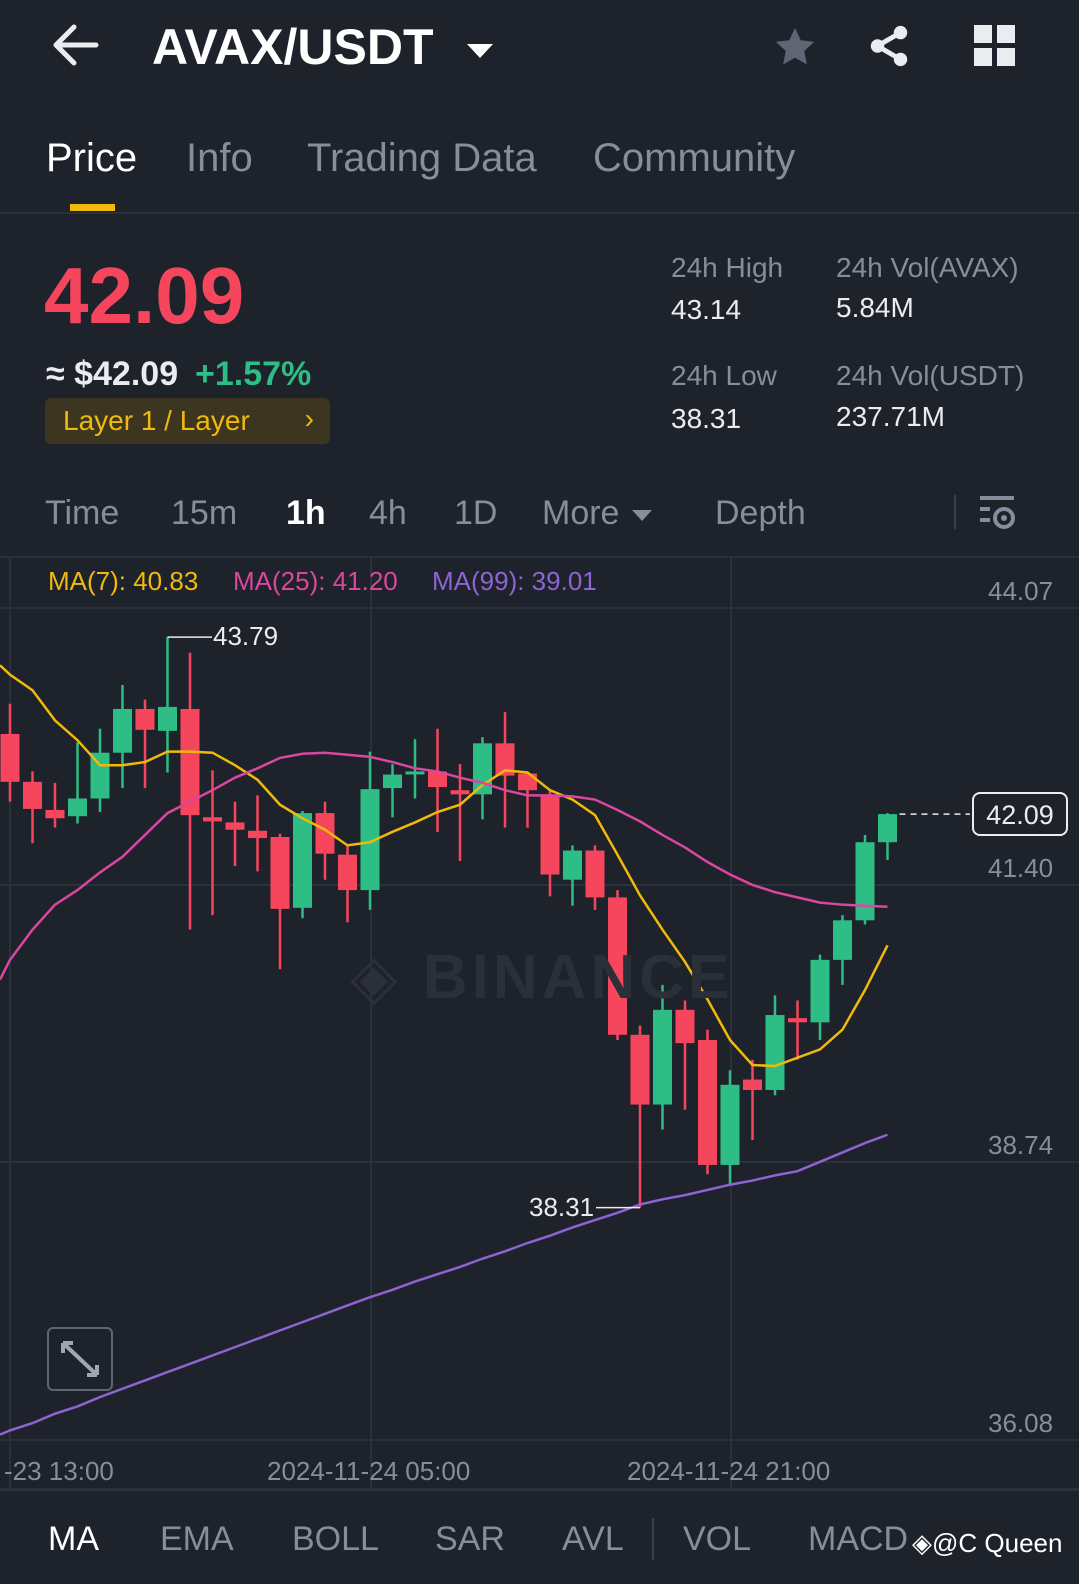  What do you see at coordinates (422, 158) in the screenshot?
I see `tab-trading-data: Trading Data` at bounding box center [422, 158].